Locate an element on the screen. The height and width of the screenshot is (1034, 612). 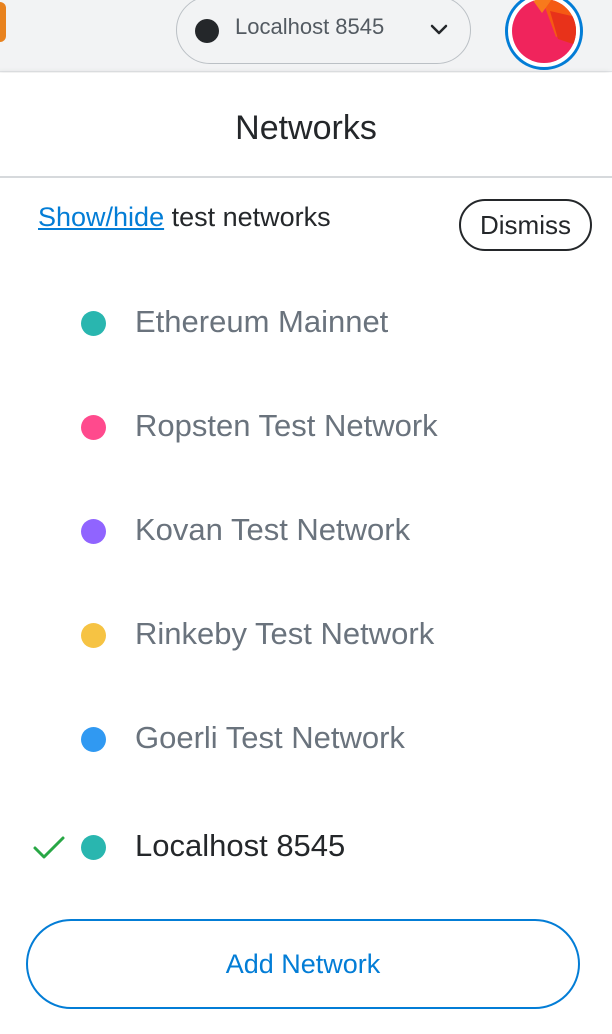
network-item-rinkeby: Rinkeby Test Network is located at coordinates (306, 636).